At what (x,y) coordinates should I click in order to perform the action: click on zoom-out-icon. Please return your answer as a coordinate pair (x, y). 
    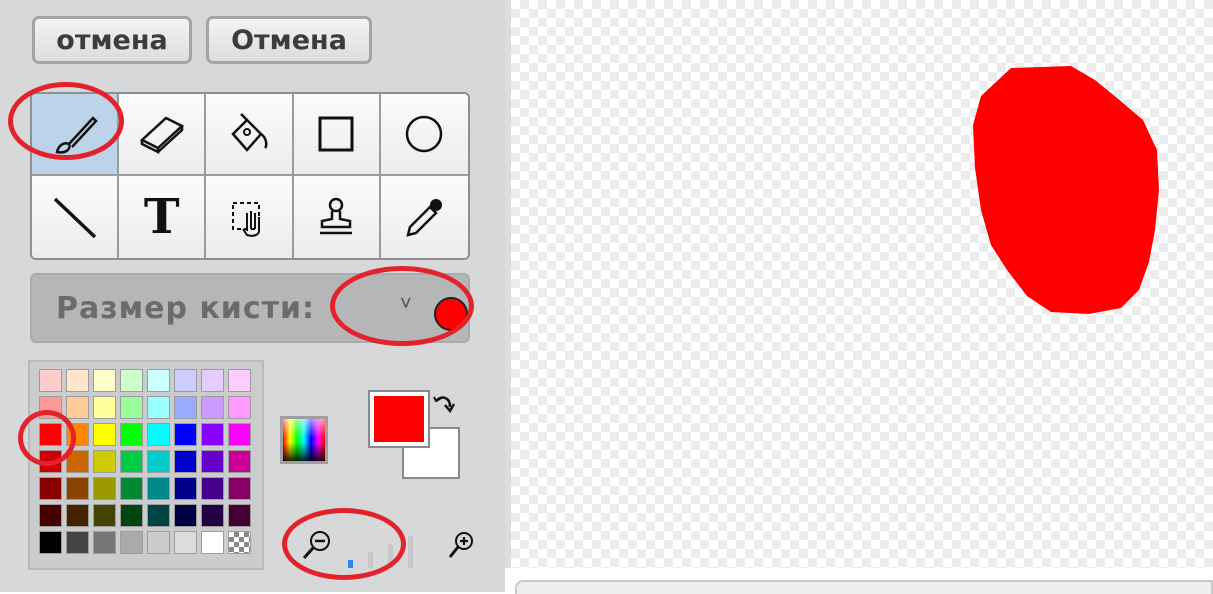
    Looking at the image, I should click on (317, 545).